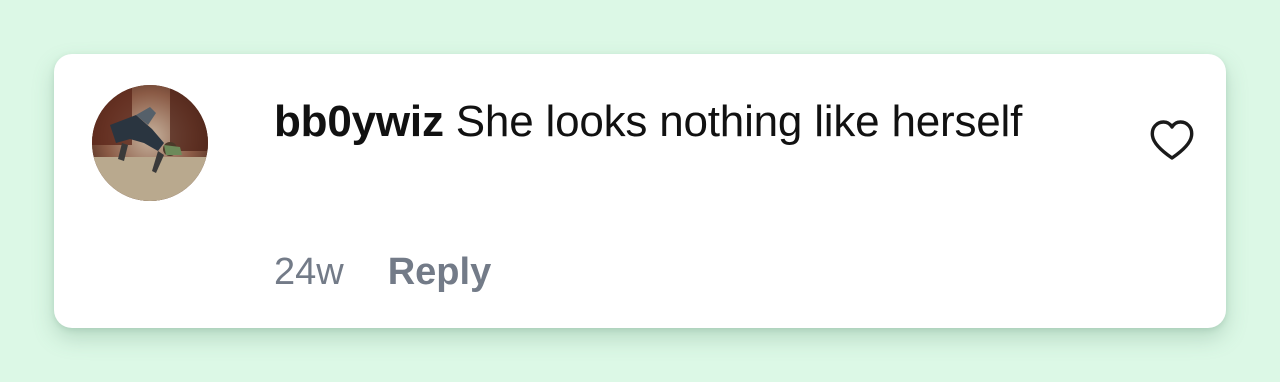 This screenshot has width=1280, height=382. I want to click on reply-button: Reply, so click(439, 272).